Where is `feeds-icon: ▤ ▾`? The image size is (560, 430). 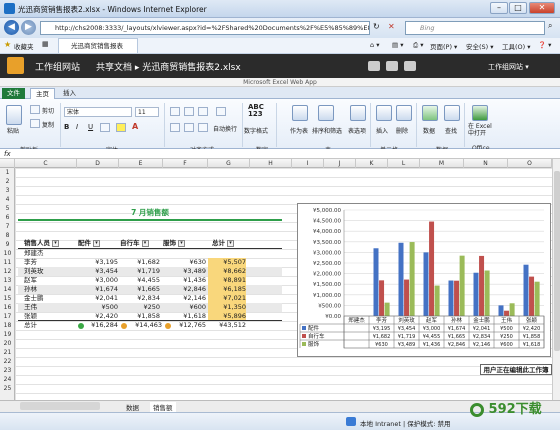
feeds-icon: ▤ ▾ is located at coordinates (397, 45).